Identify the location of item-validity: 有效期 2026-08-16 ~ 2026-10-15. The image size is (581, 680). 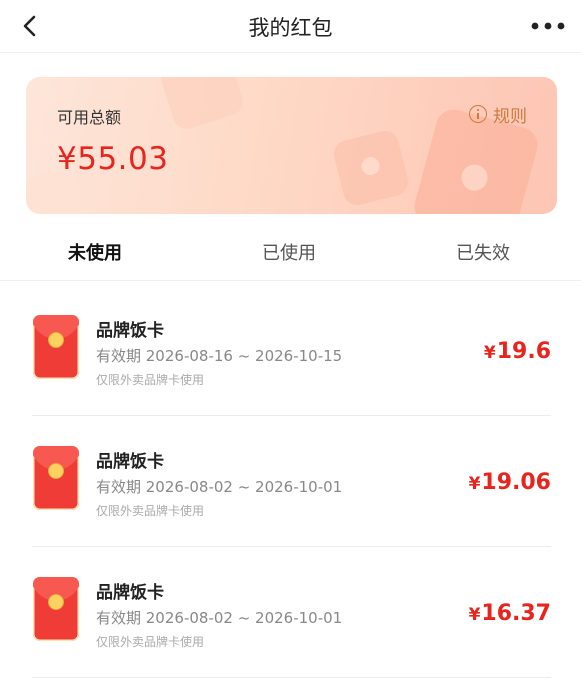
(219, 356).